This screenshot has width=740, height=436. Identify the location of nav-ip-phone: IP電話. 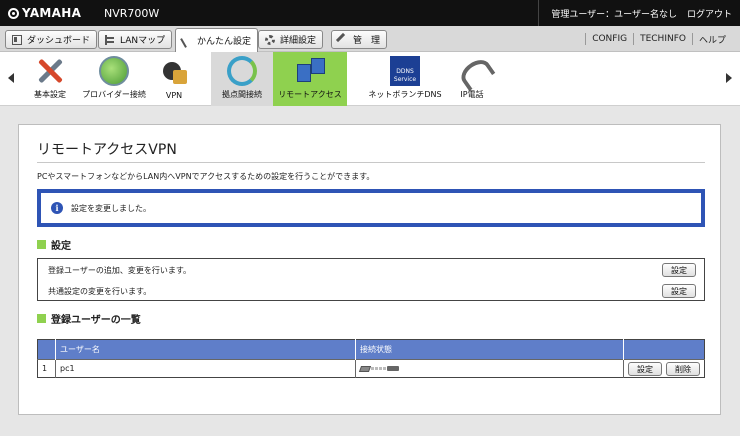
(472, 79).